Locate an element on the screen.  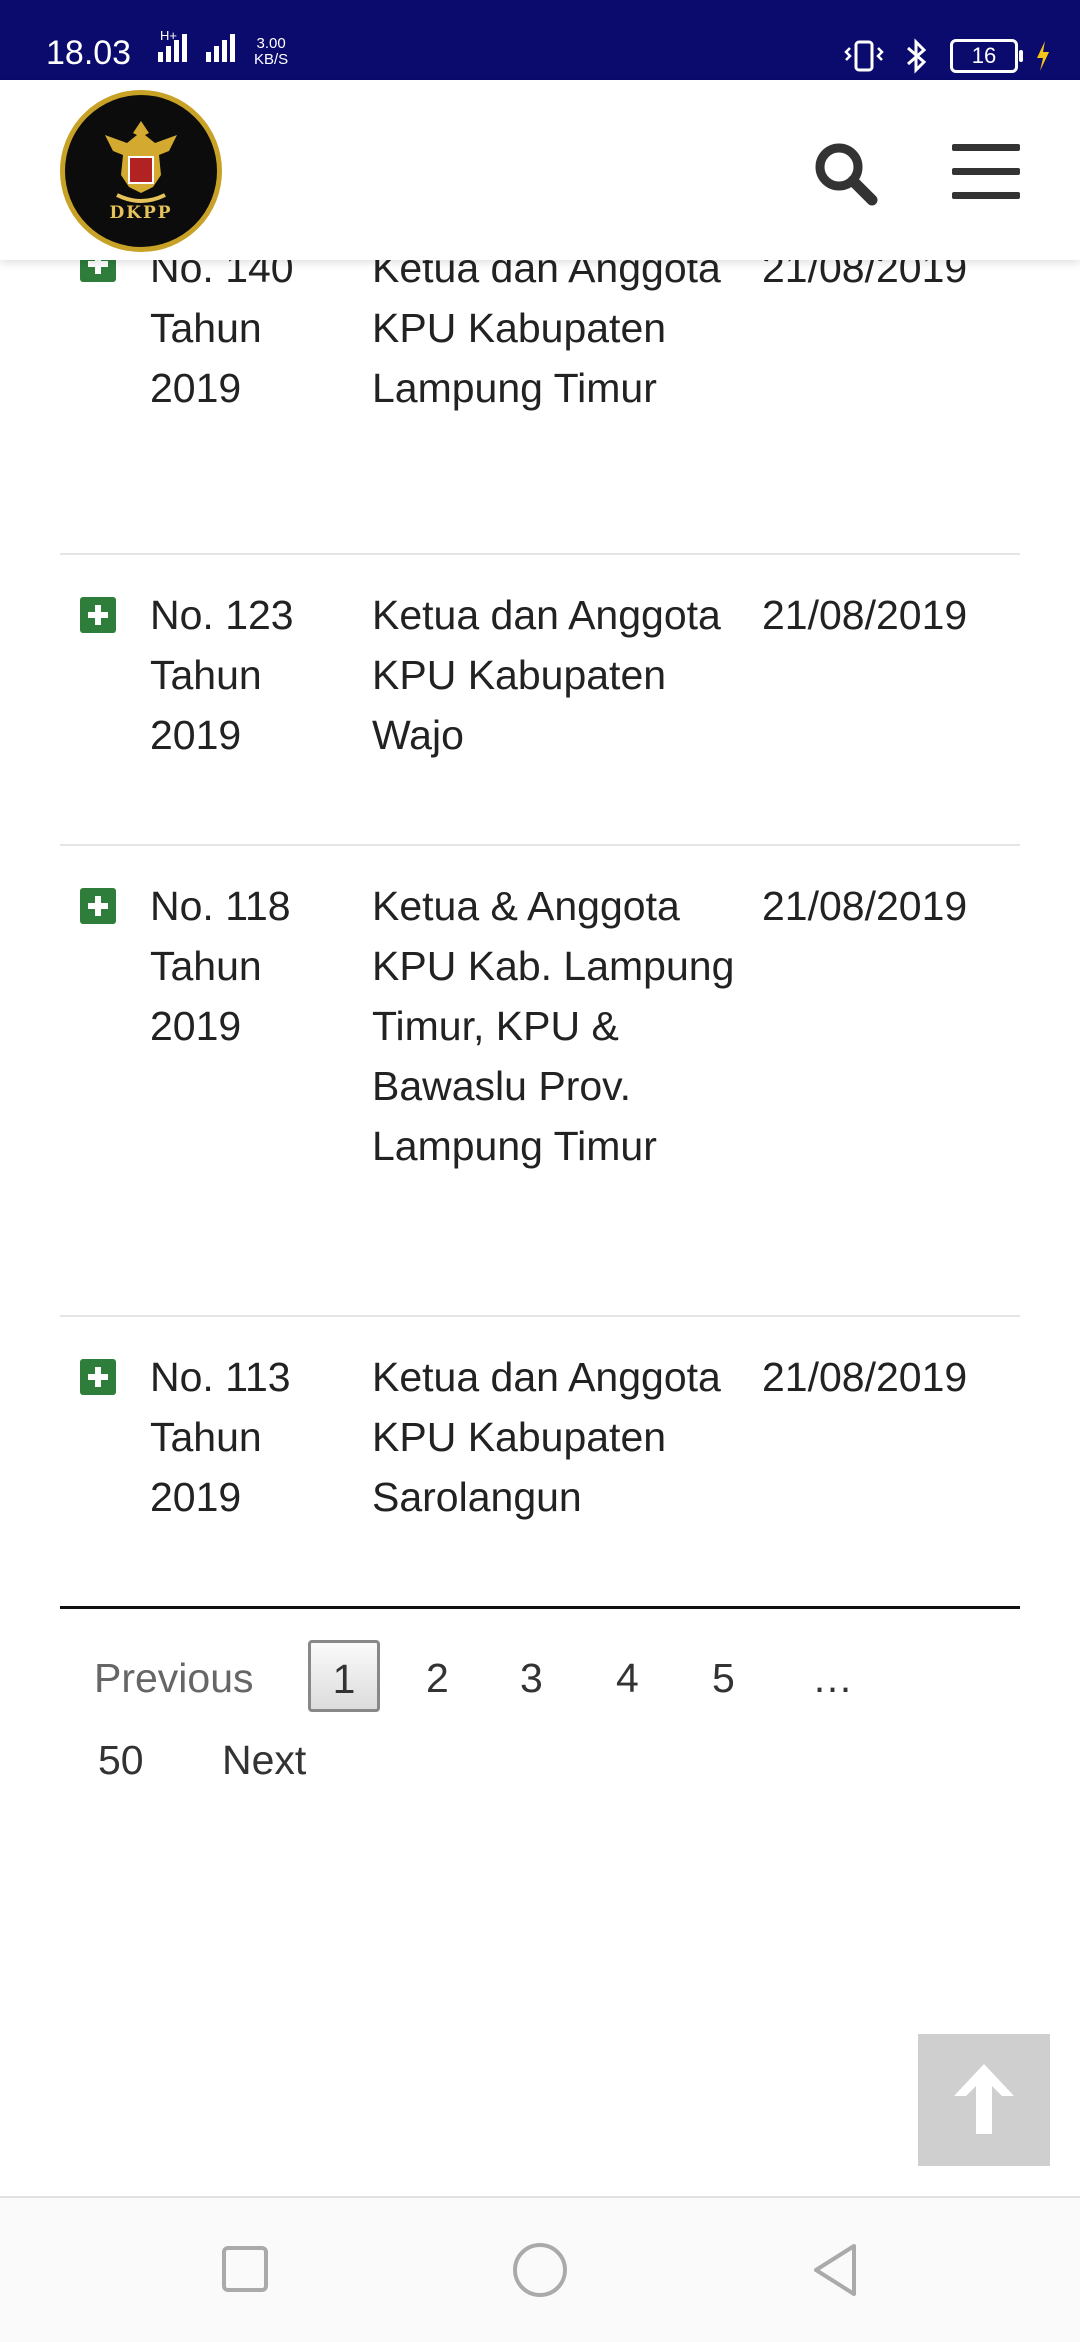
status-bar: 18.03 H+ 3.00 KB/S 16 is located at coordinates (540, 40).